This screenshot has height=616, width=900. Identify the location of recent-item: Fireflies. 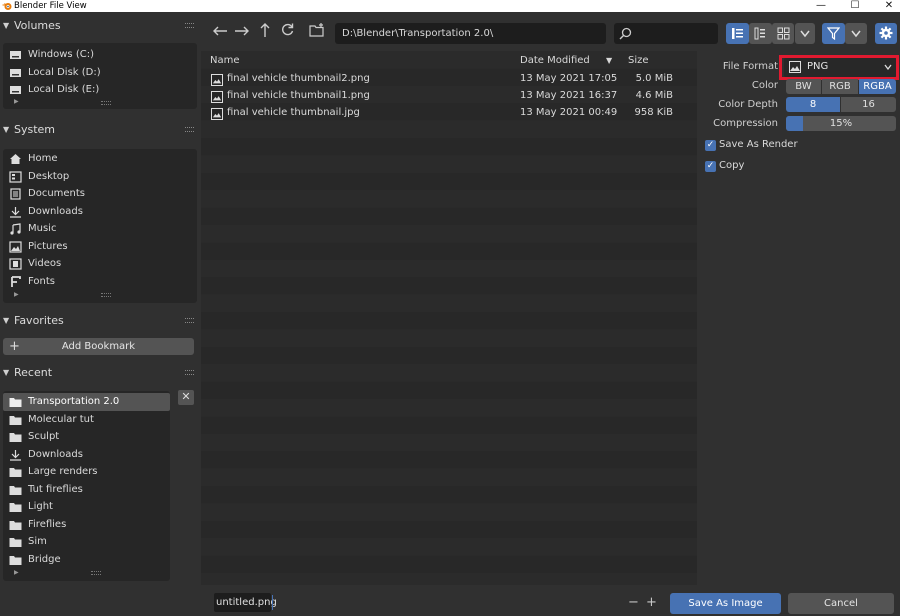
(86, 525).